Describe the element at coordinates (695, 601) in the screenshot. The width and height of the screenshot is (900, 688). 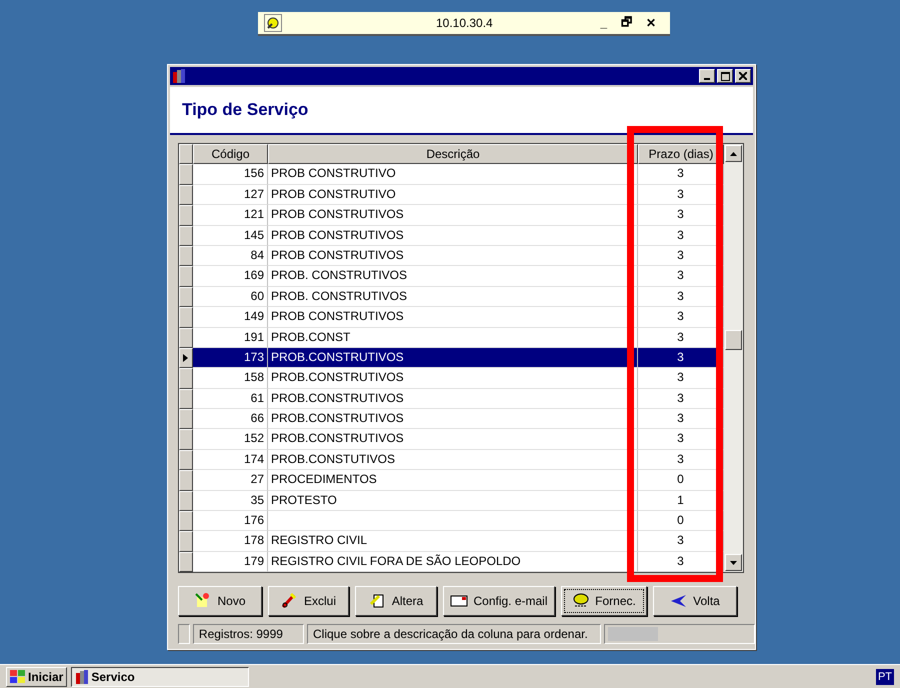
I see `toolbar-button: Volta` at that location.